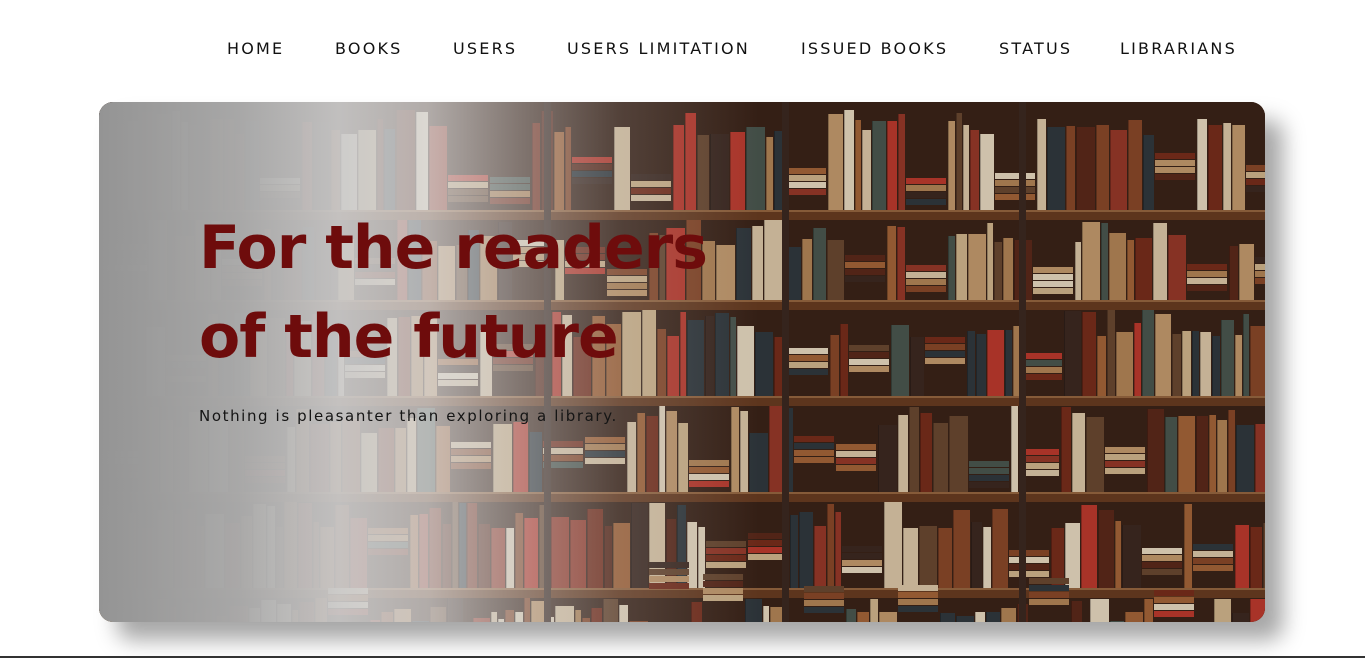 This screenshot has width=1365, height=658. I want to click on nav-librarians-link: LIBRARIANS, so click(1178, 49).